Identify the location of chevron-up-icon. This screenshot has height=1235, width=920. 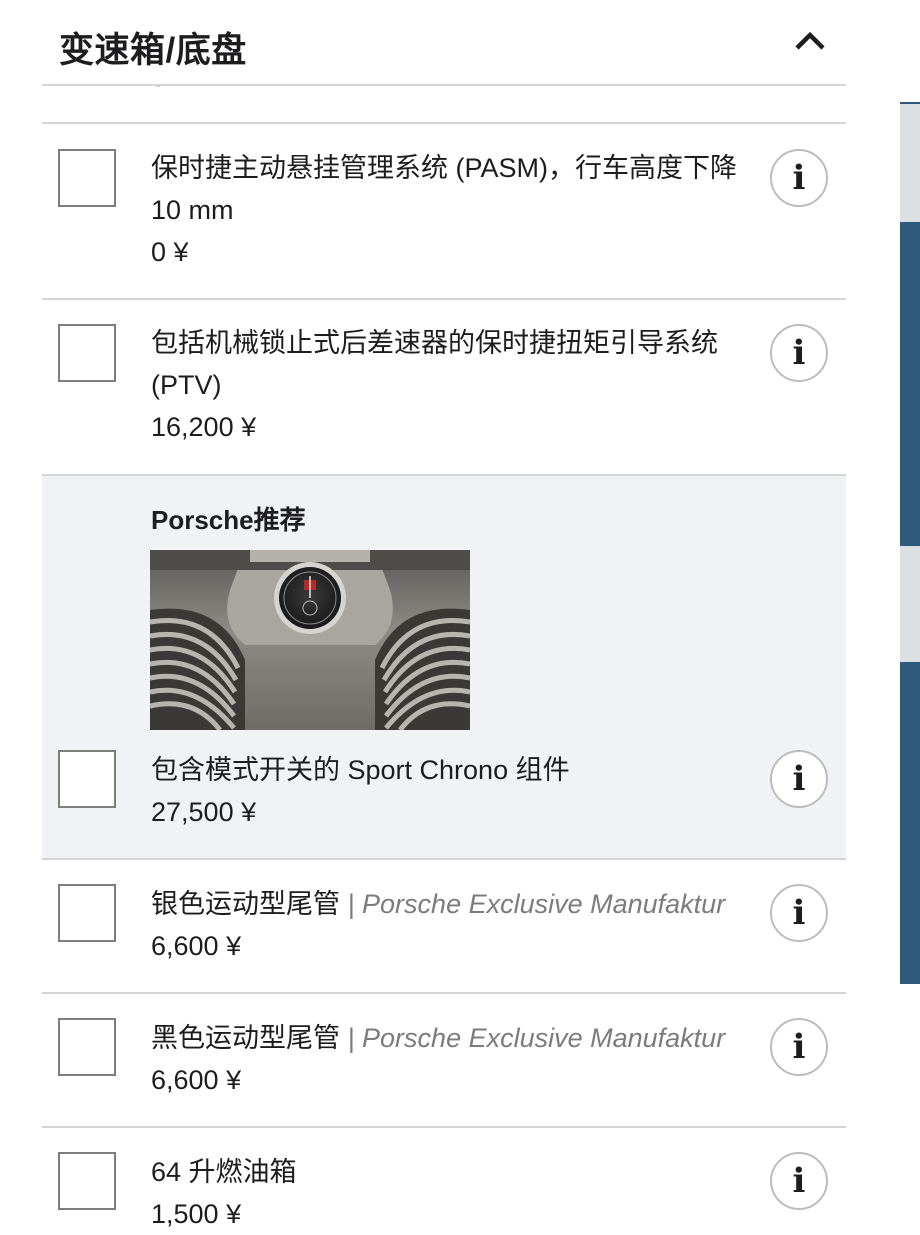
(810, 40).